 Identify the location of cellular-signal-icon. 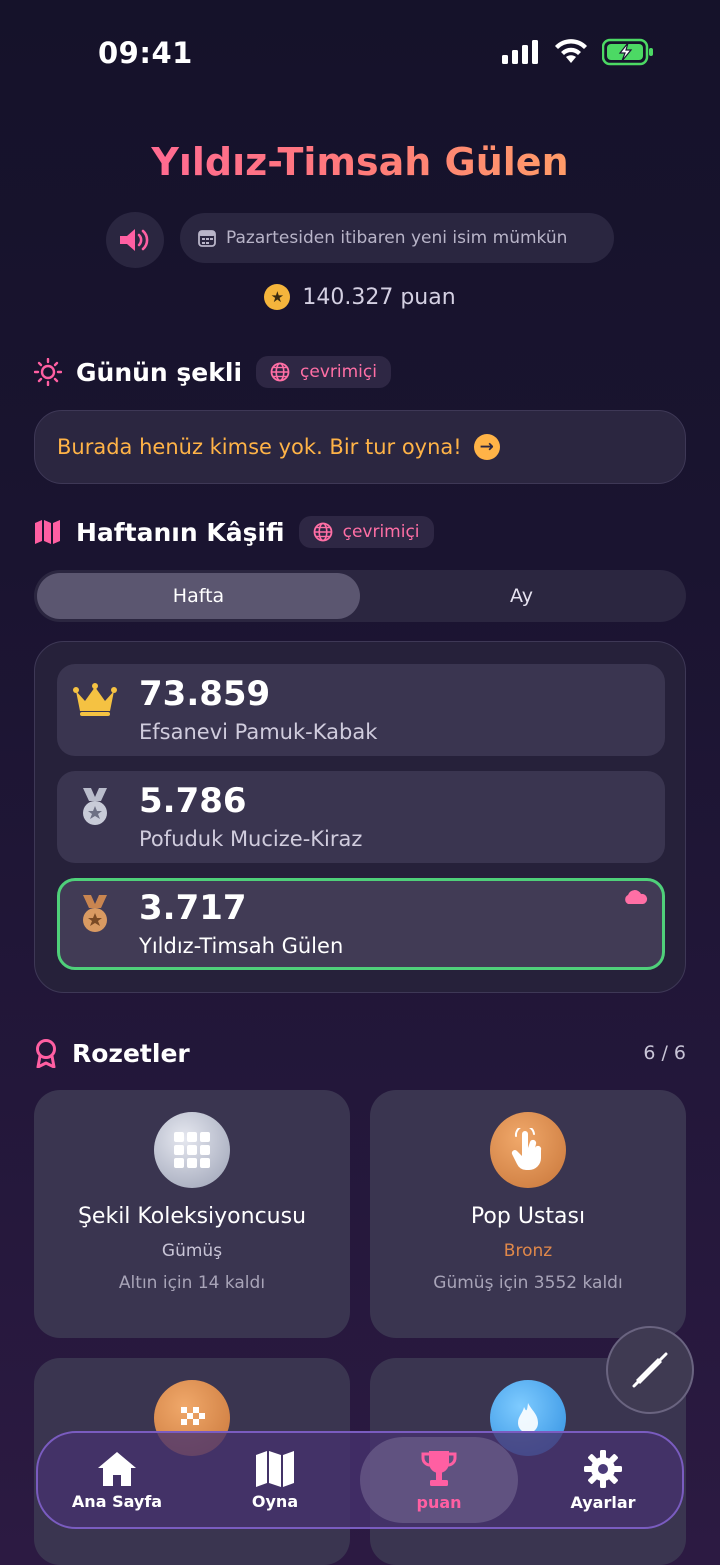
(520, 52).